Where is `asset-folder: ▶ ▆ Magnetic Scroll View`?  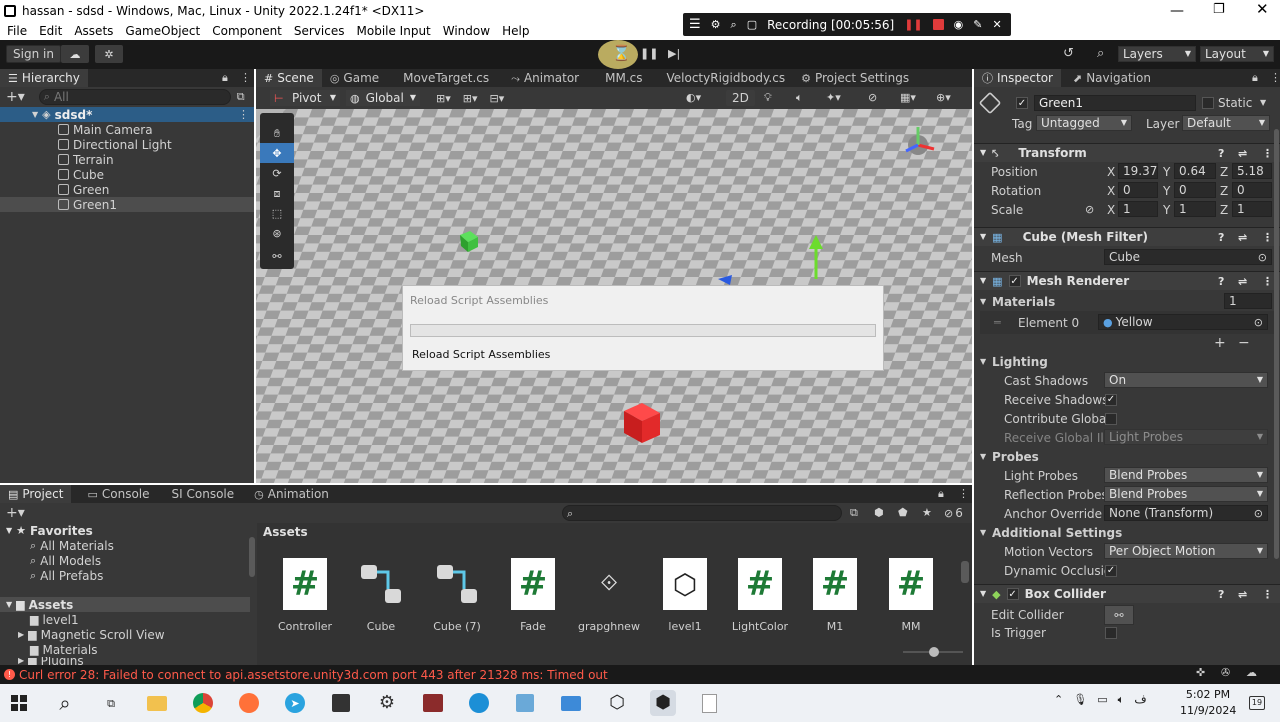
asset-folder: ▶ ▆ Magnetic Scroll View is located at coordinates (125, 634).